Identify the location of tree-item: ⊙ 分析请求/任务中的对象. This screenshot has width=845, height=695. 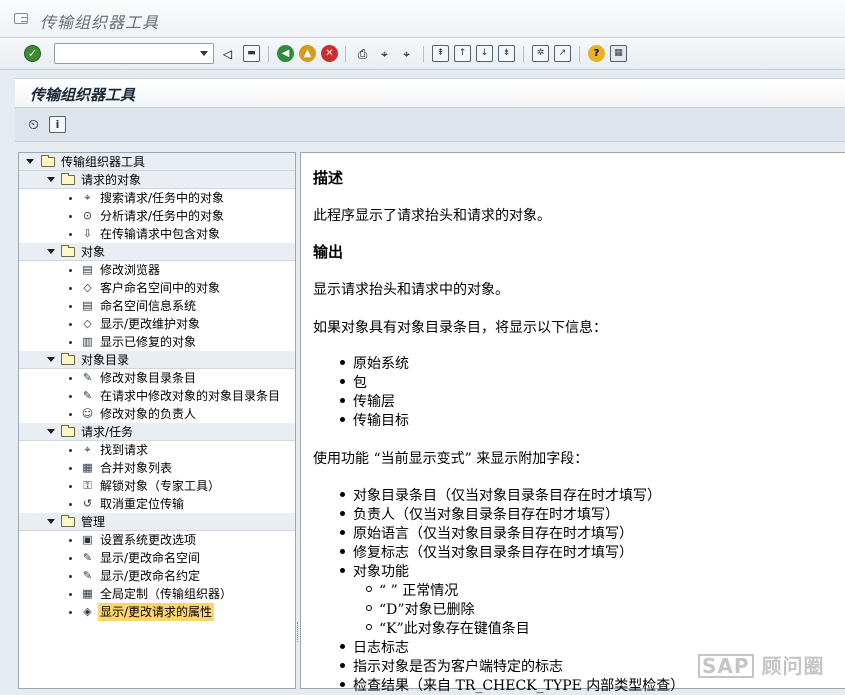
(157, 216).